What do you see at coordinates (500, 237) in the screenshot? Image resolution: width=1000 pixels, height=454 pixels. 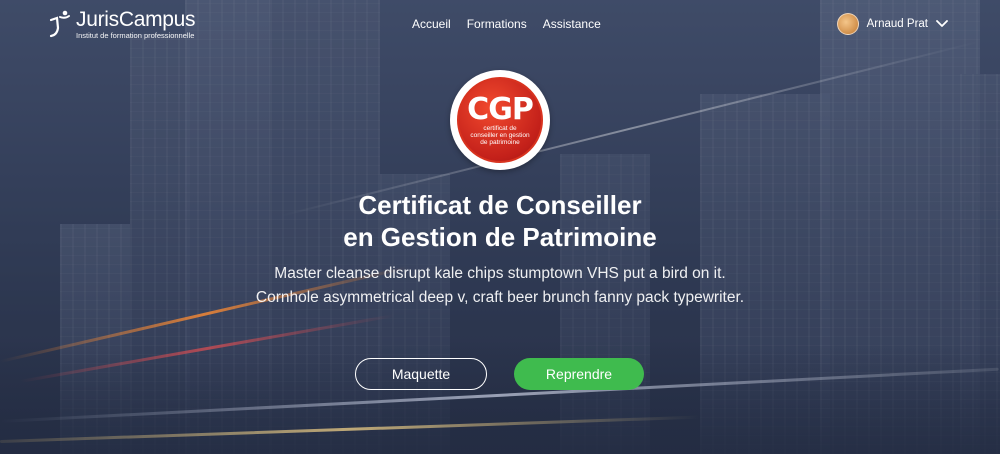 I see `course-title-line-2: en Gestion de Patrimoine` at bounding box center [500, 237].